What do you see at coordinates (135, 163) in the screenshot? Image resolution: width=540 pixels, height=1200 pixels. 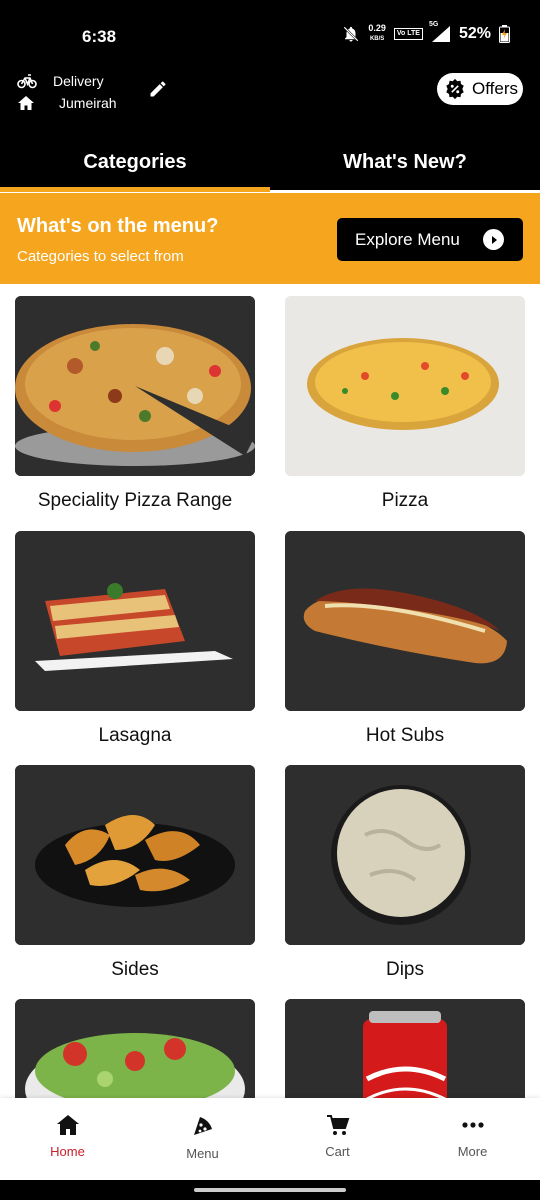 I see `tab-categories: Categories` at bounding box center [135, 163].